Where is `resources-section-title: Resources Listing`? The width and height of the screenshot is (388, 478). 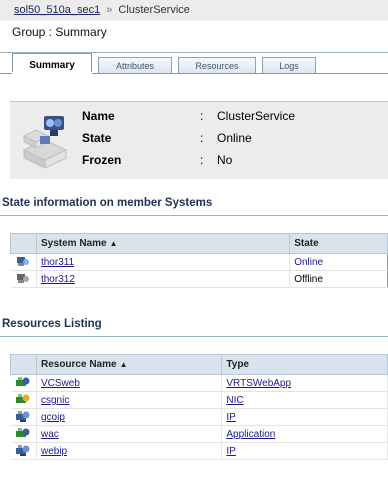
resources-section-title: Resources Listing is located at coordinates (52, 324).